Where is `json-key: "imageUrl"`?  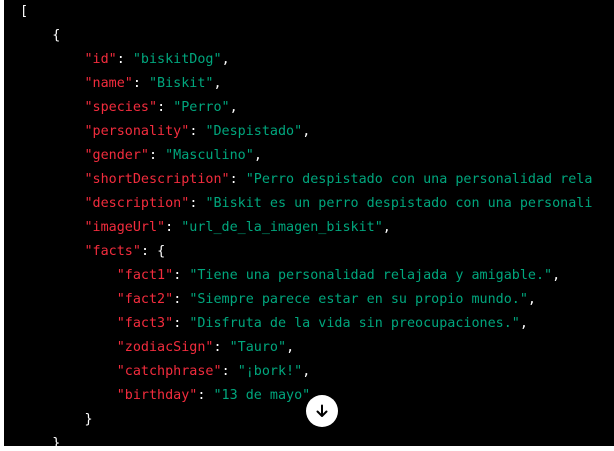
json-key: "imageUrl" is located at coordinates (125, 227).